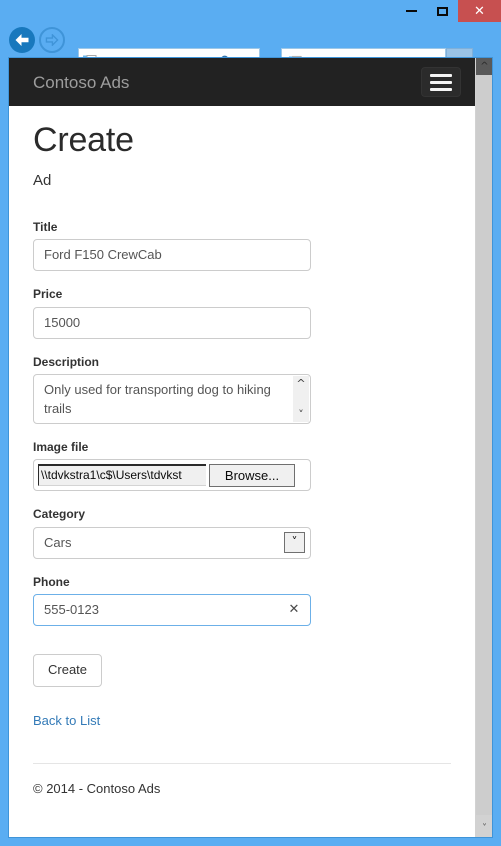 The width and height of the screenshot is (501, 846). I want to click on scroll-up-button: ^, so click(484, 66).